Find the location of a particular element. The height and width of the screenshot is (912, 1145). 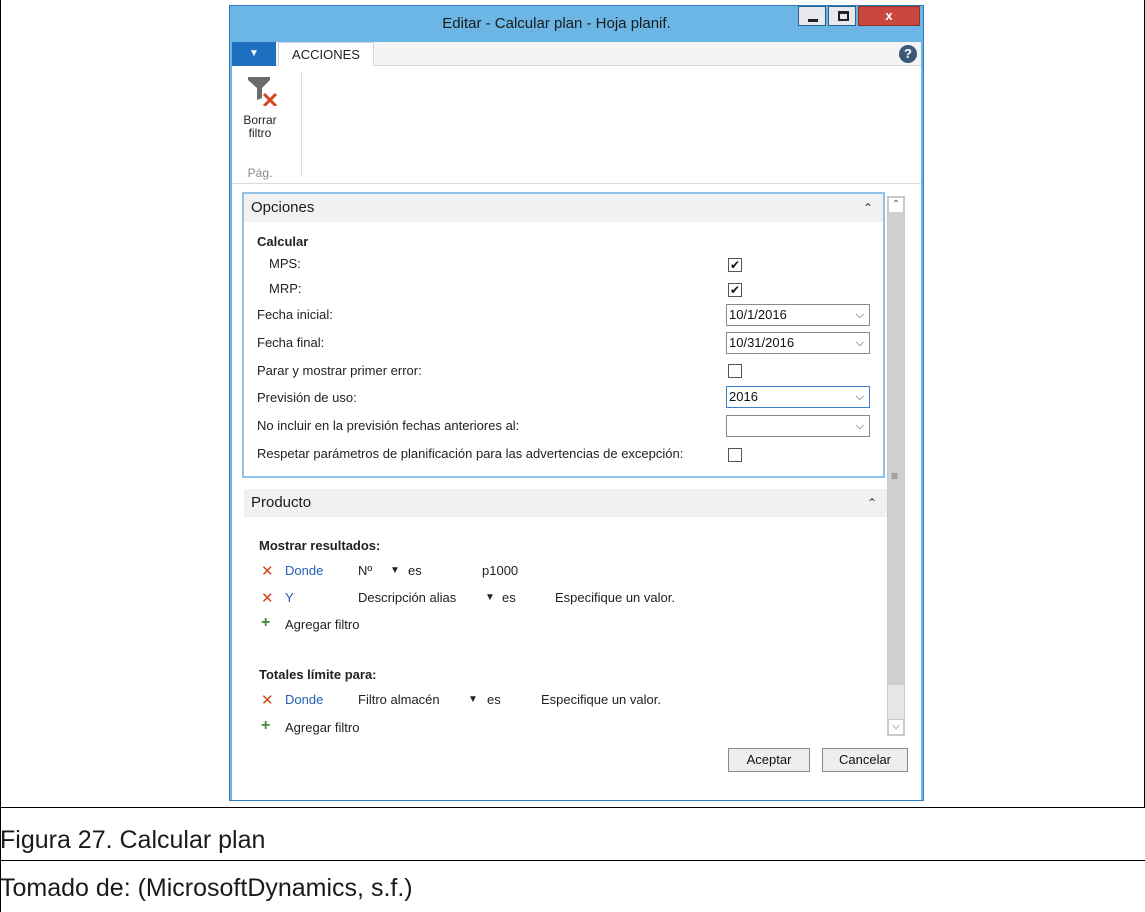

clear-filter-label-line2: filtro is located at coordinates (260, 133).